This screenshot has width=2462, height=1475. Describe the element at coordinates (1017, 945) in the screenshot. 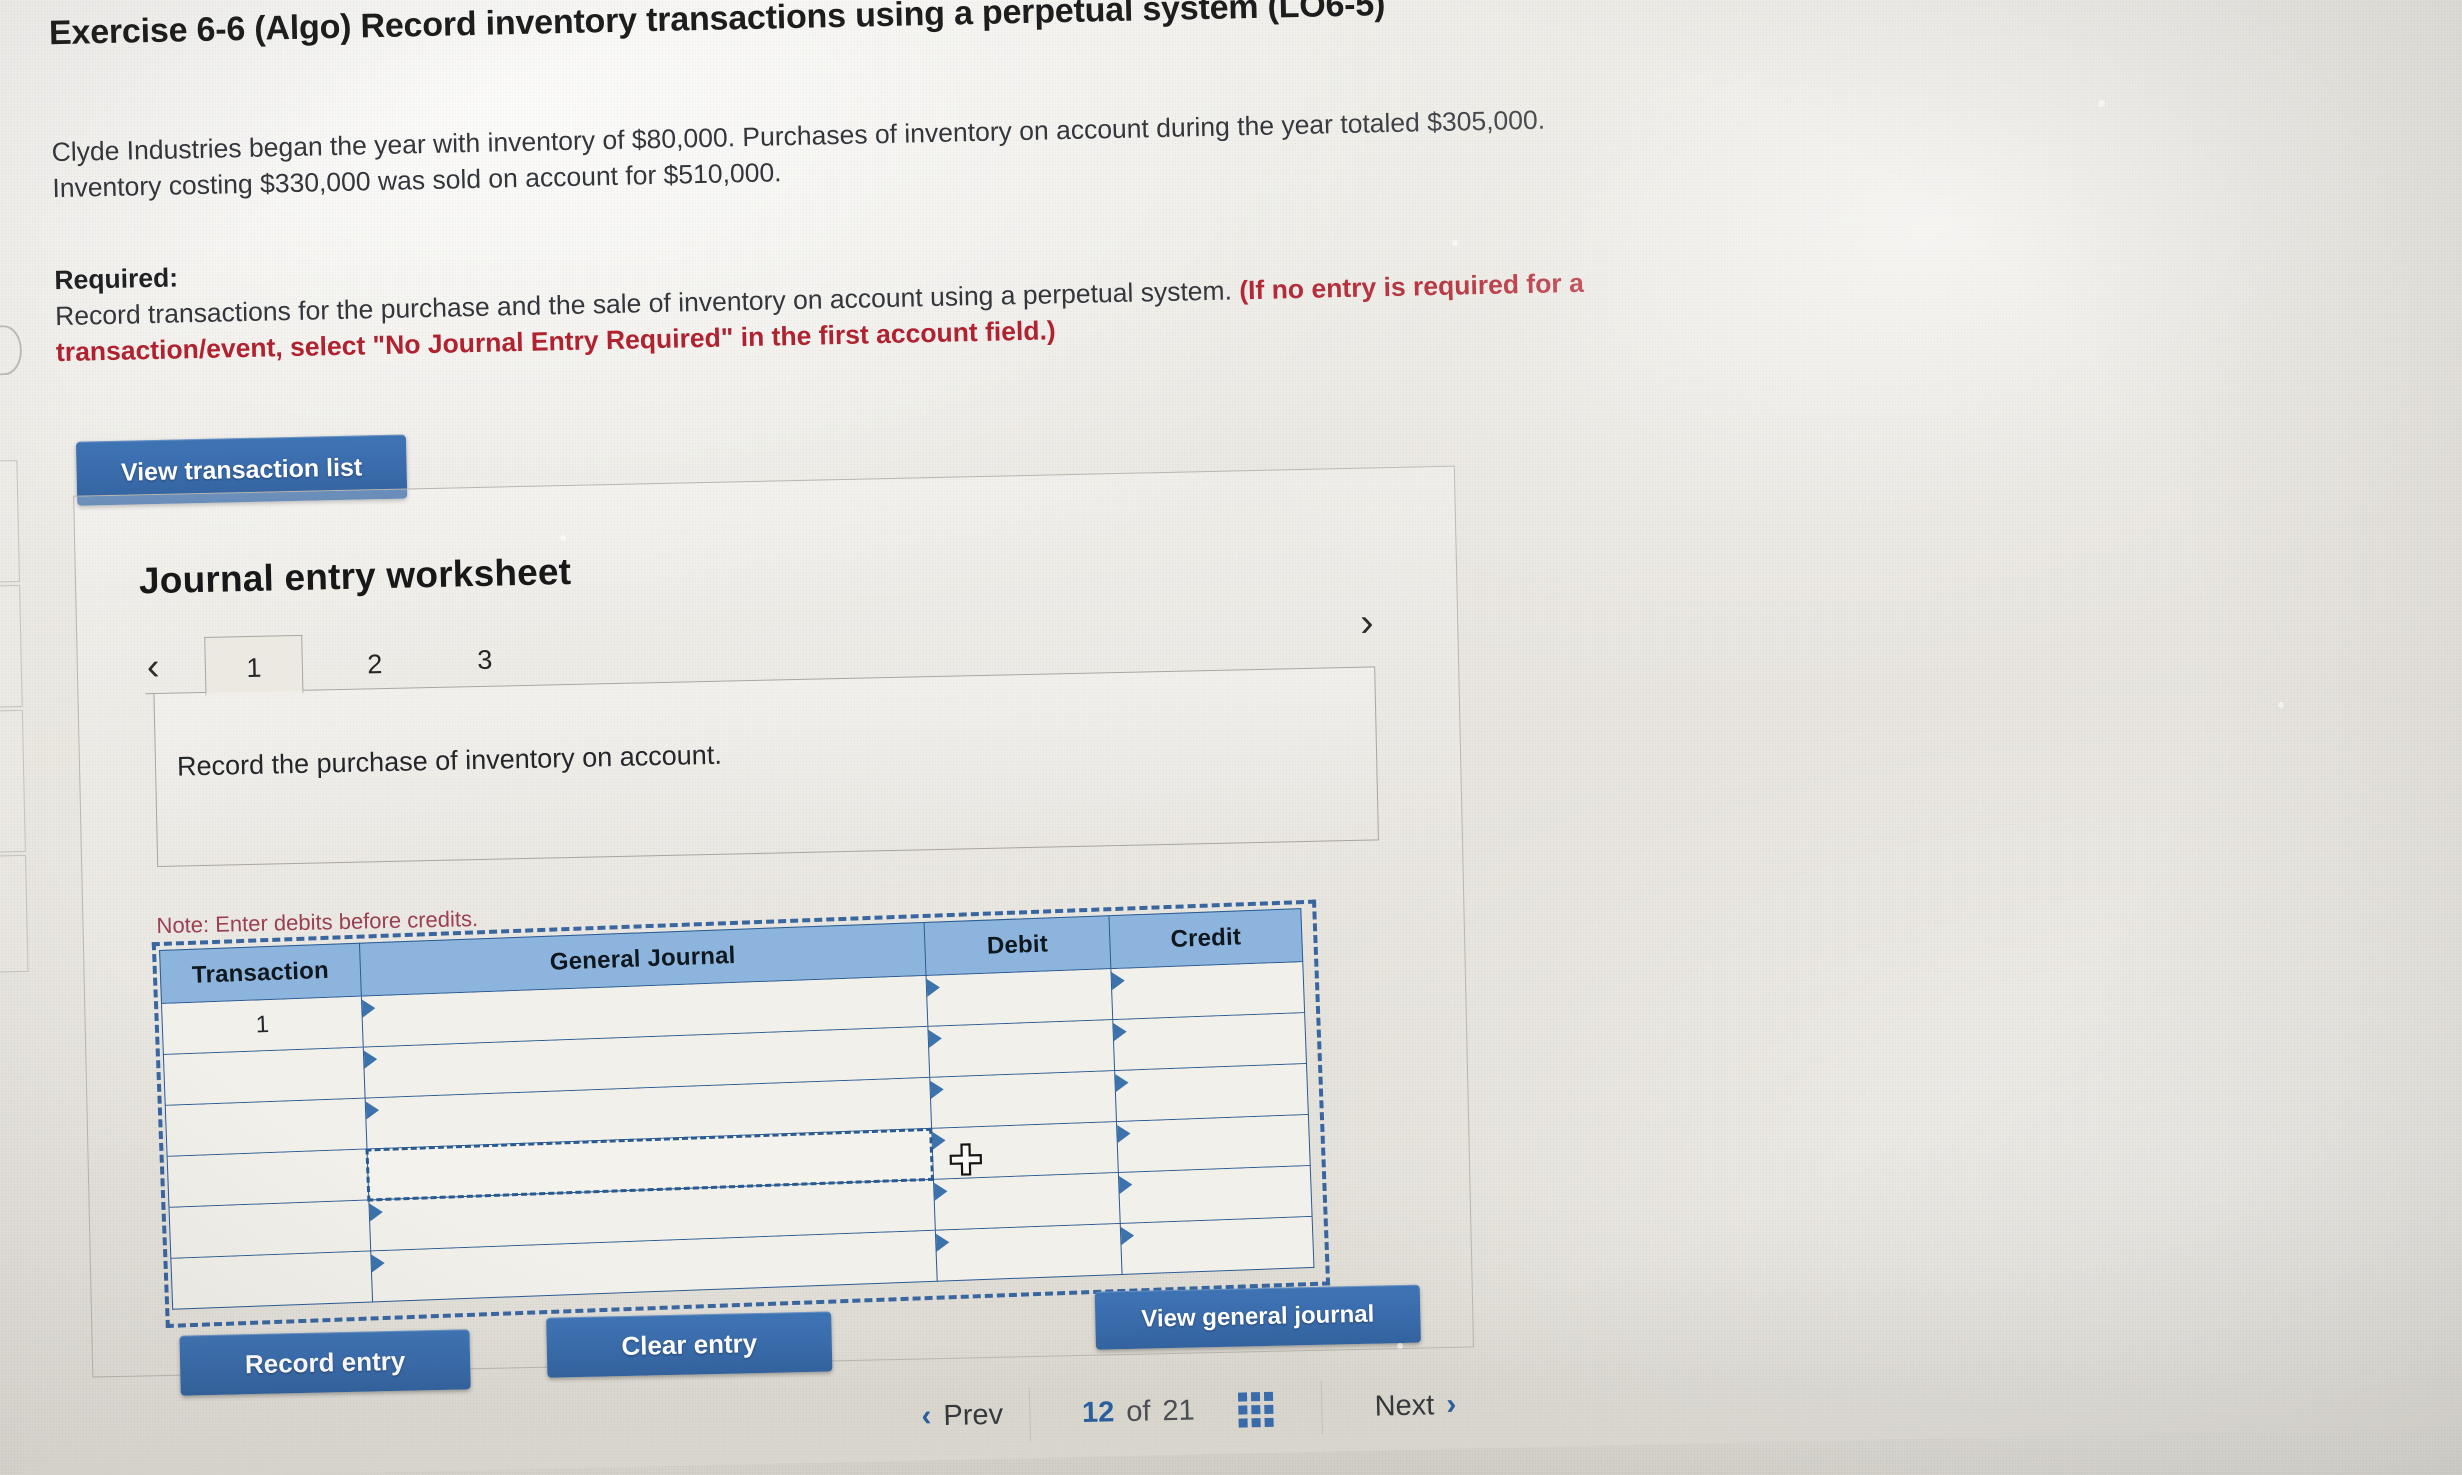

I see `column-header-debit: Debit` at that location.